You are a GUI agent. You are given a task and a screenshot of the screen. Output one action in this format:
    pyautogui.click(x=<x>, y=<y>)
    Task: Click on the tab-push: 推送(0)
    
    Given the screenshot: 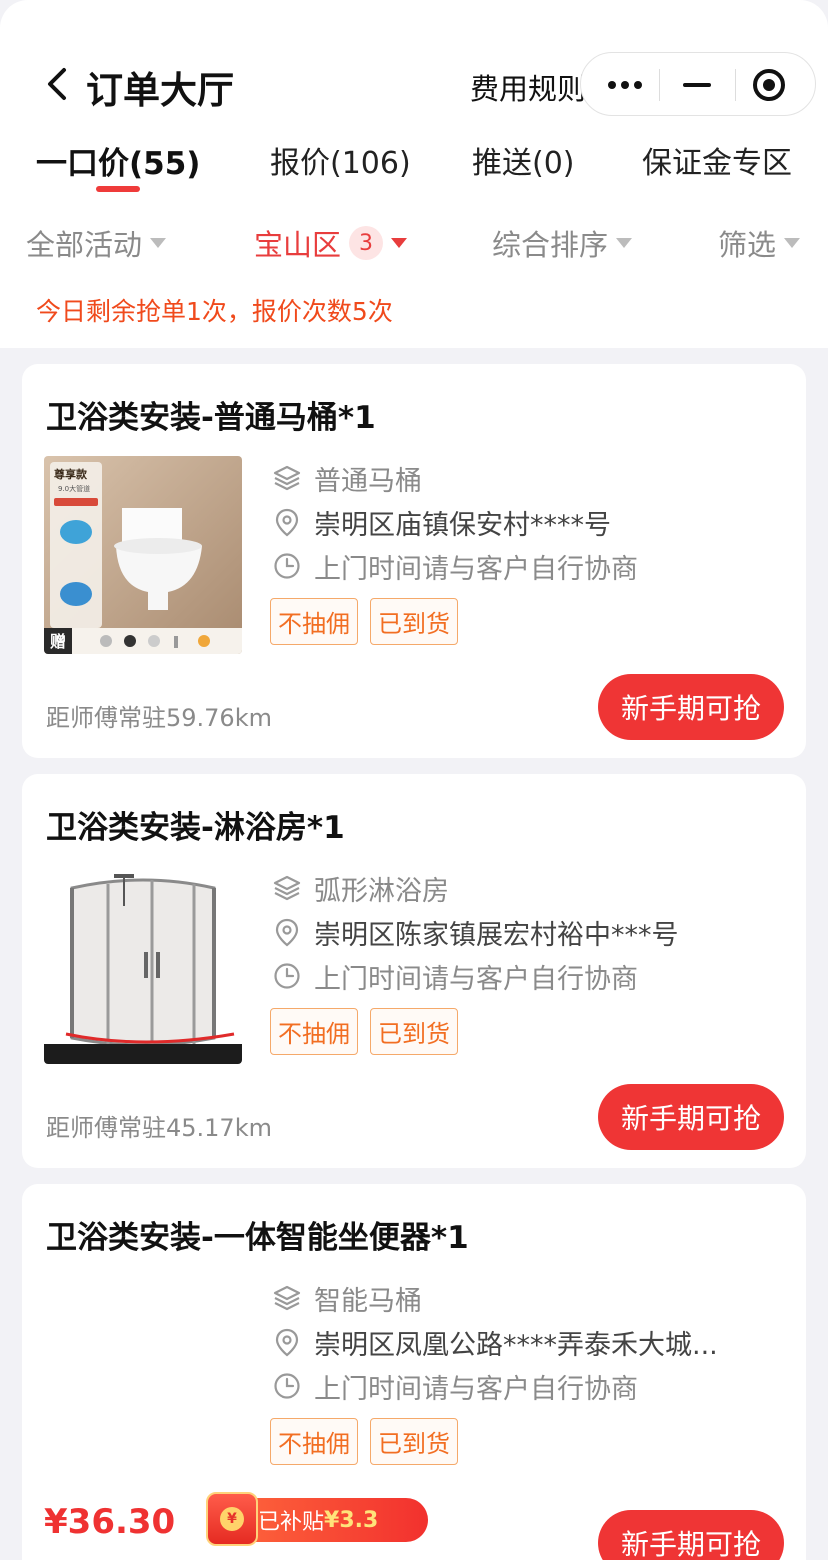 What is the action you would take?
    pyautogui.click(x=523, y=160)
    